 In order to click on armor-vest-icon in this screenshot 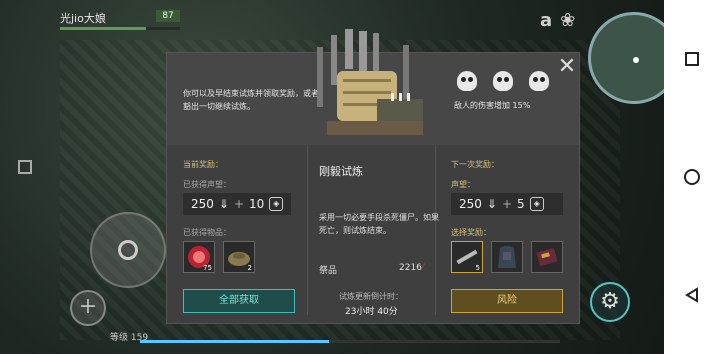, I will do `click(507, 257)`.